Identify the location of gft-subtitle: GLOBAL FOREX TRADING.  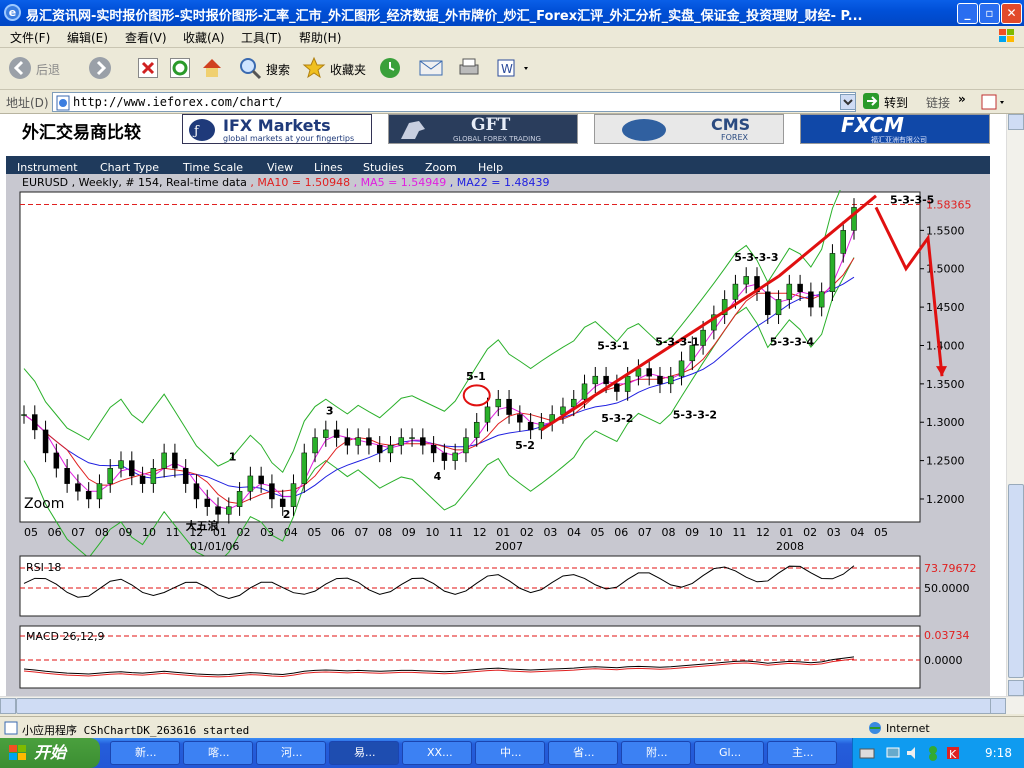
(497, 139).